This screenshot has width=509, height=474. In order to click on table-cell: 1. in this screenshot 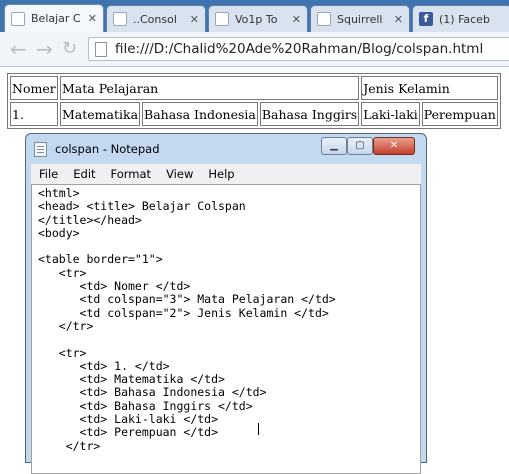, I will do `click(34, 114)`.